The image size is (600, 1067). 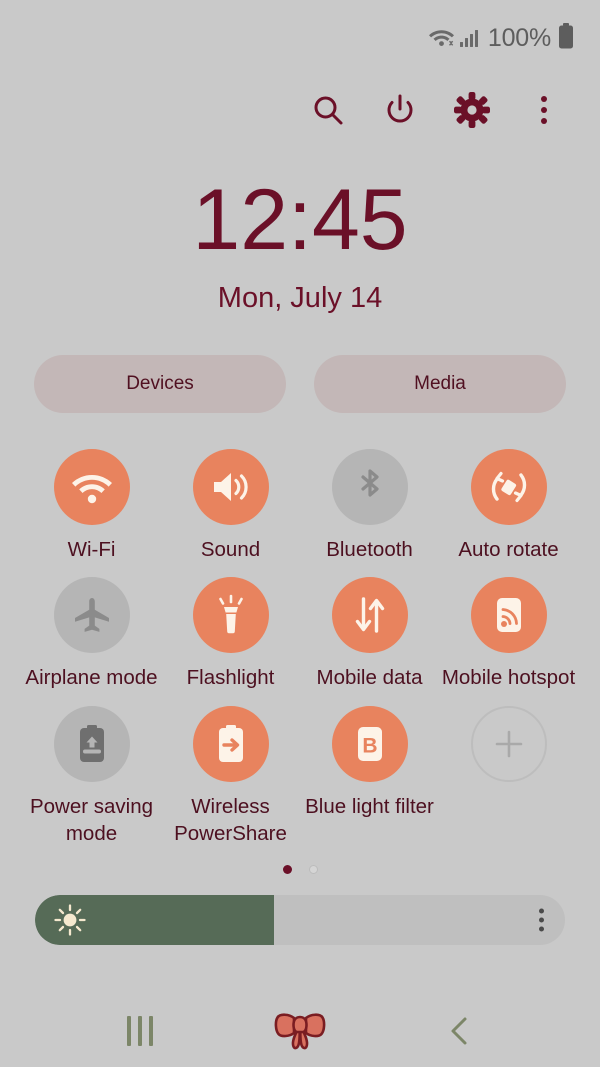 I want to click on battery-percent-label: 100%, so click(x=519, y=37).